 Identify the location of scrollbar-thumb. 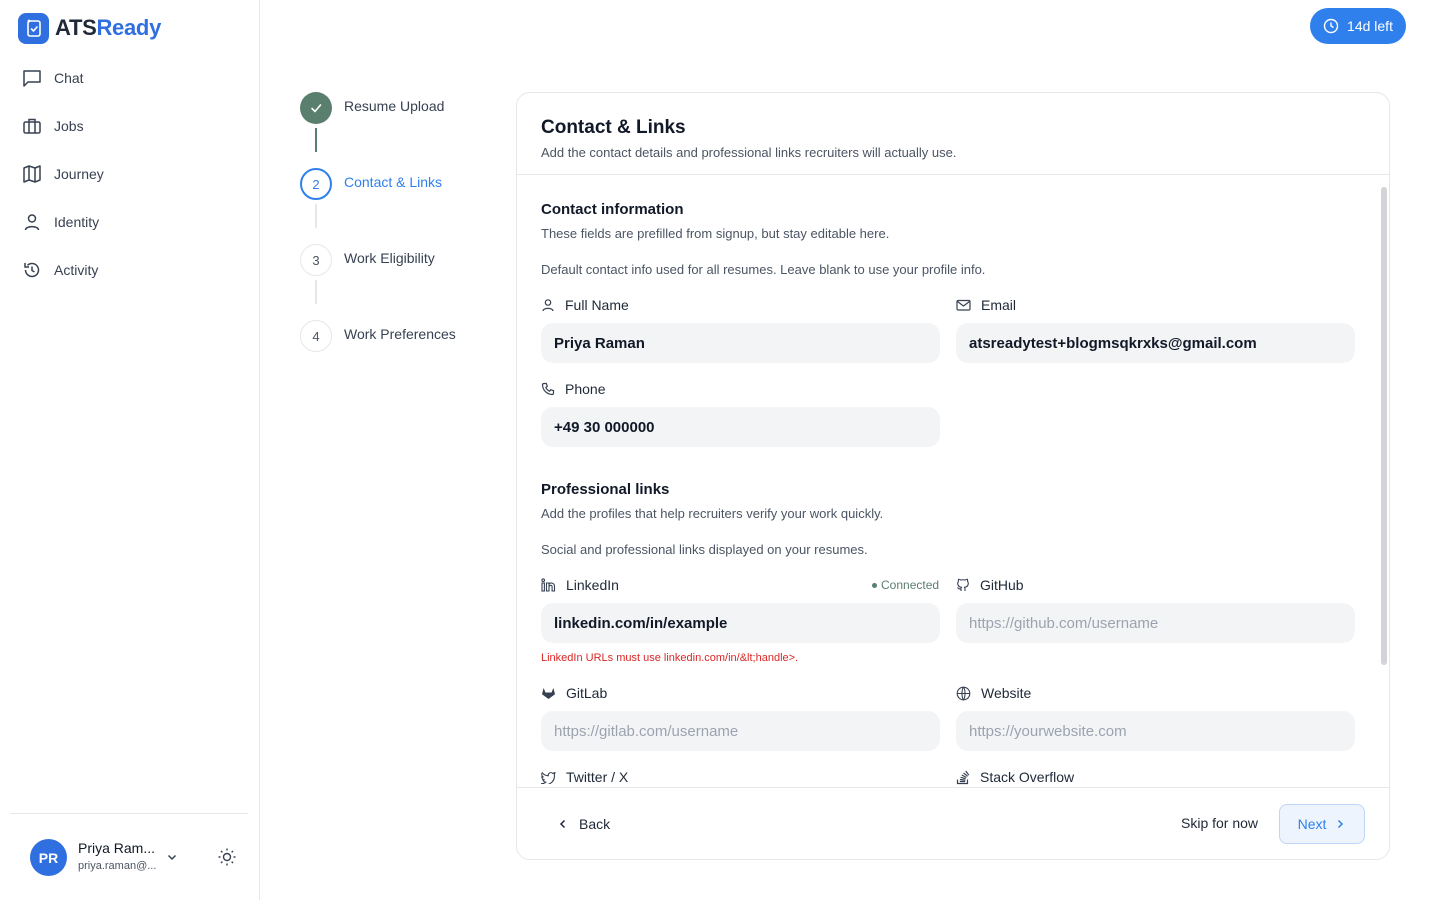
(1384, 426).